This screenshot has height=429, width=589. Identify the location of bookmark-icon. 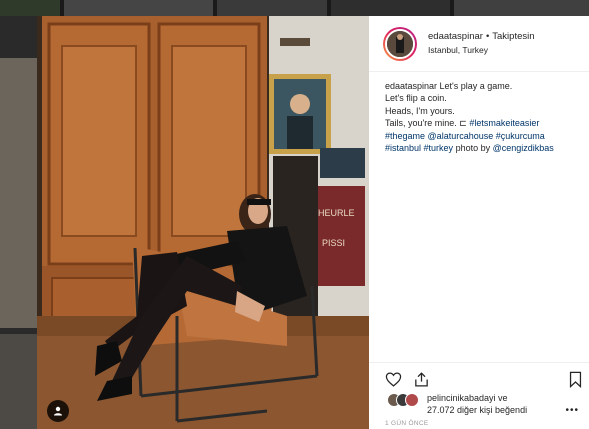
(575, 379).